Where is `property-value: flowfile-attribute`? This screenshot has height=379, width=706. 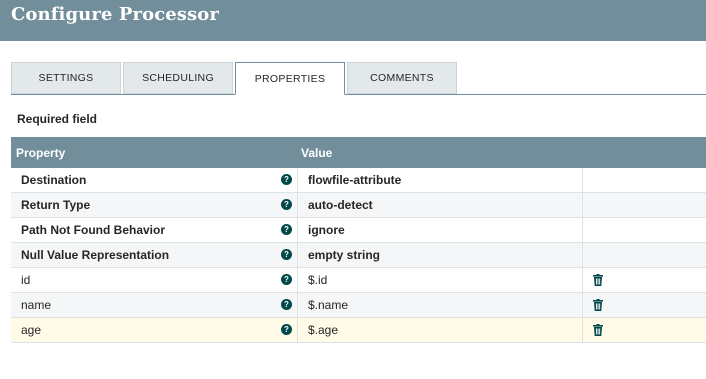 property-value: flowfile-attribute is located at coordinates (354, 180).